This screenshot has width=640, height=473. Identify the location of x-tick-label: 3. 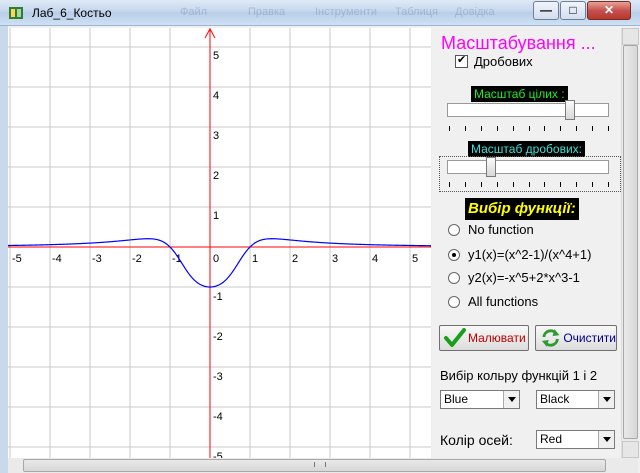
(335, 259).